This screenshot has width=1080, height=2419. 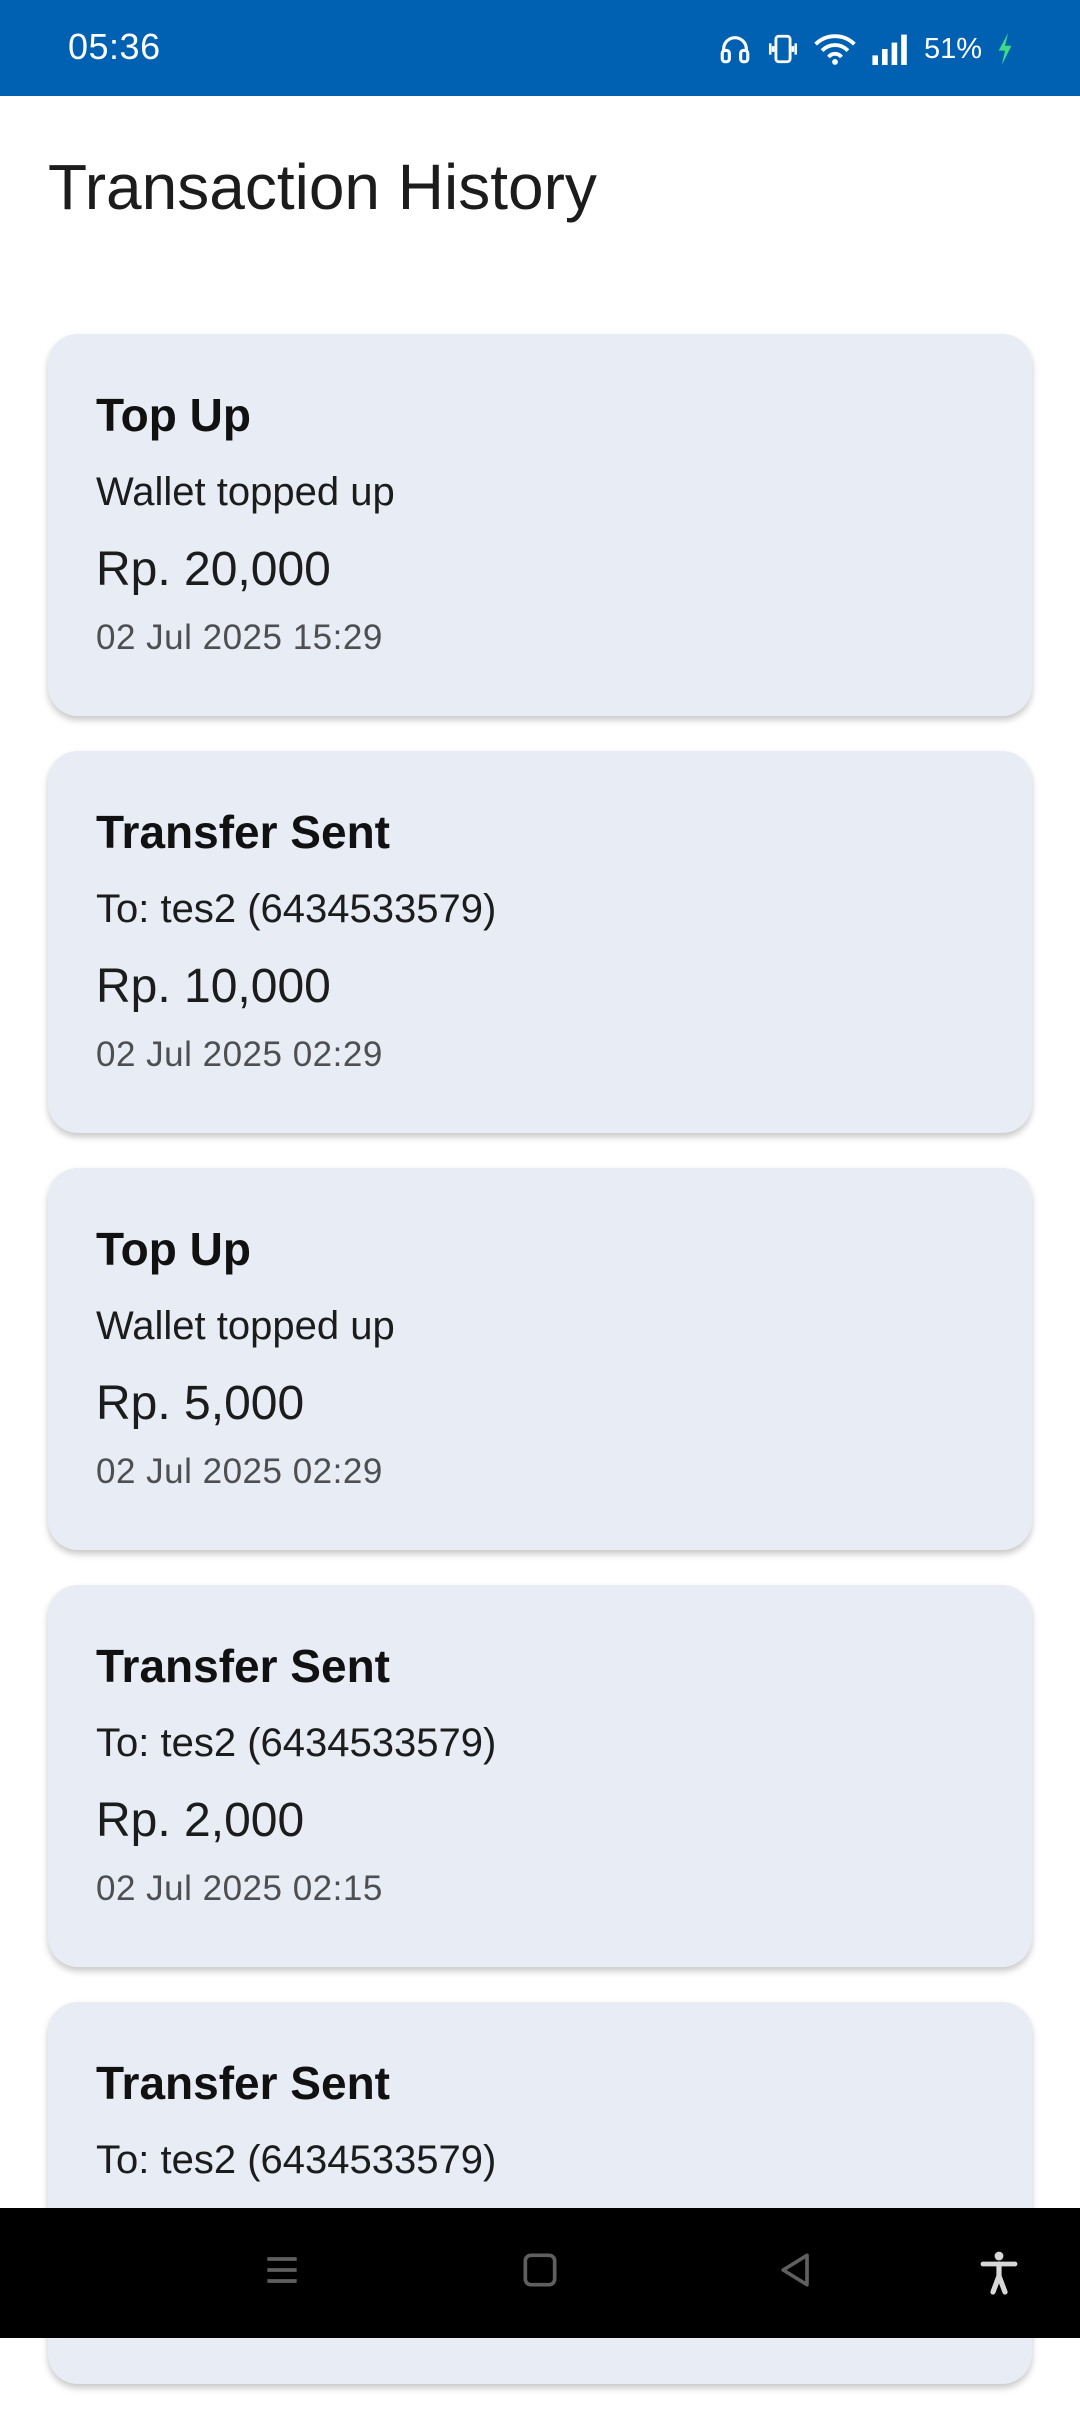 I want to click on transaction-date: 02 Jul 2025 02:15, so click(x=239, y=1888).